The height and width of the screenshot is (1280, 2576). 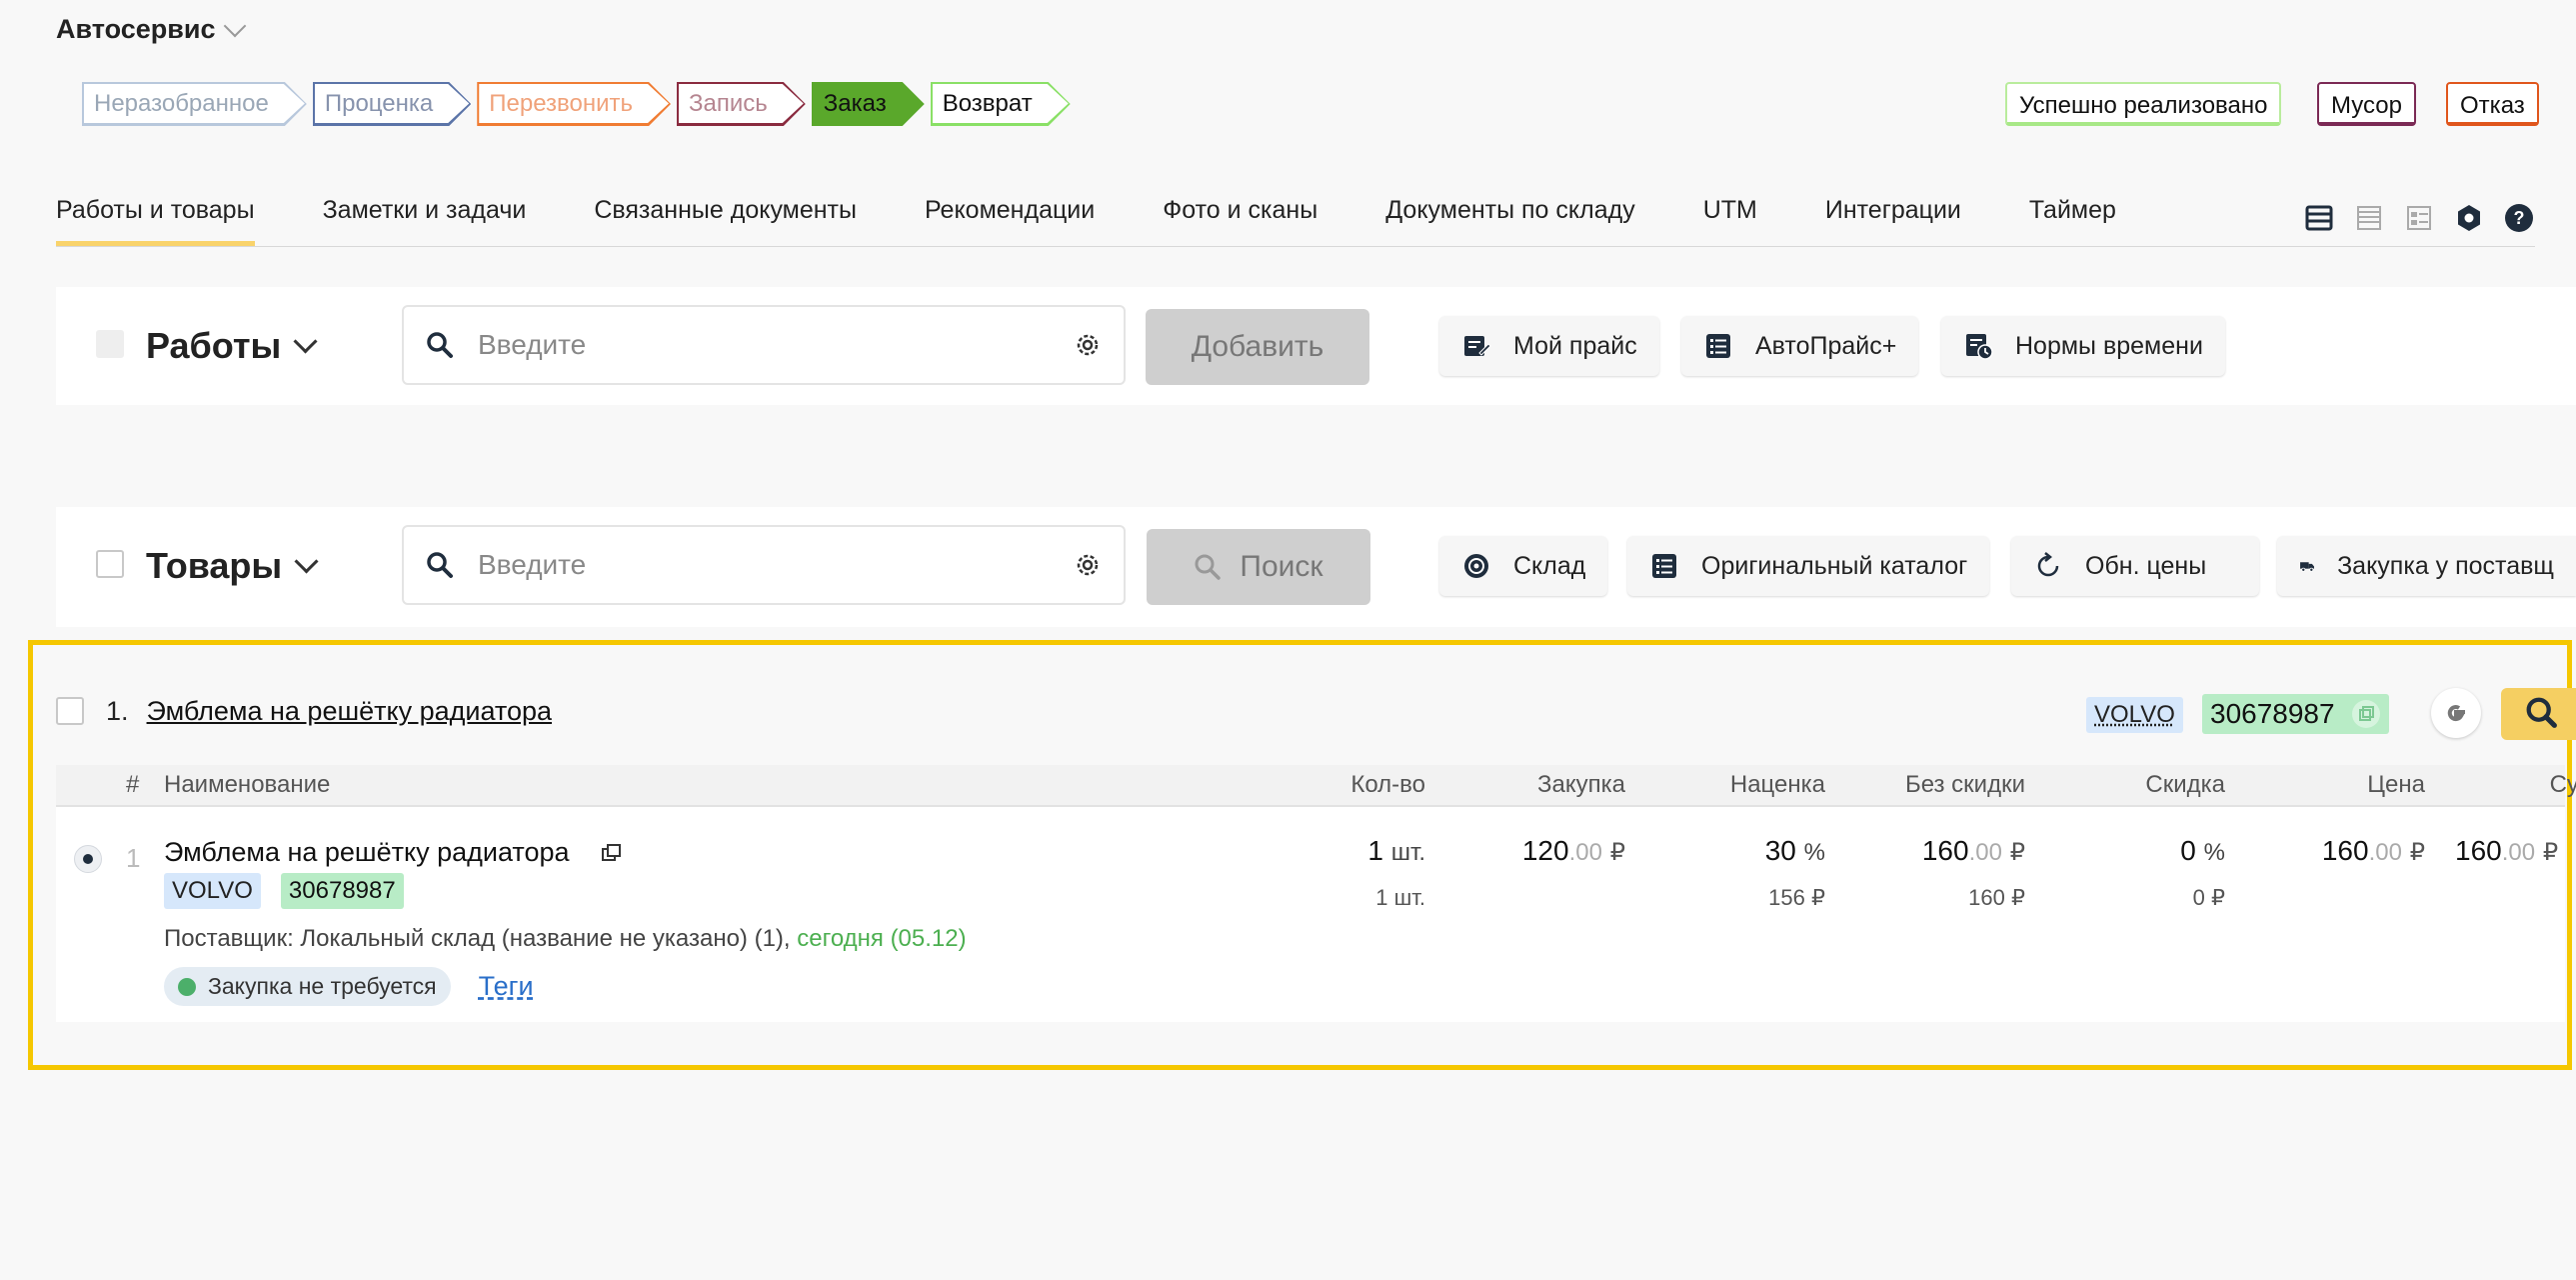 I want to click on price-list-icon, so click(x=1477, y=346).